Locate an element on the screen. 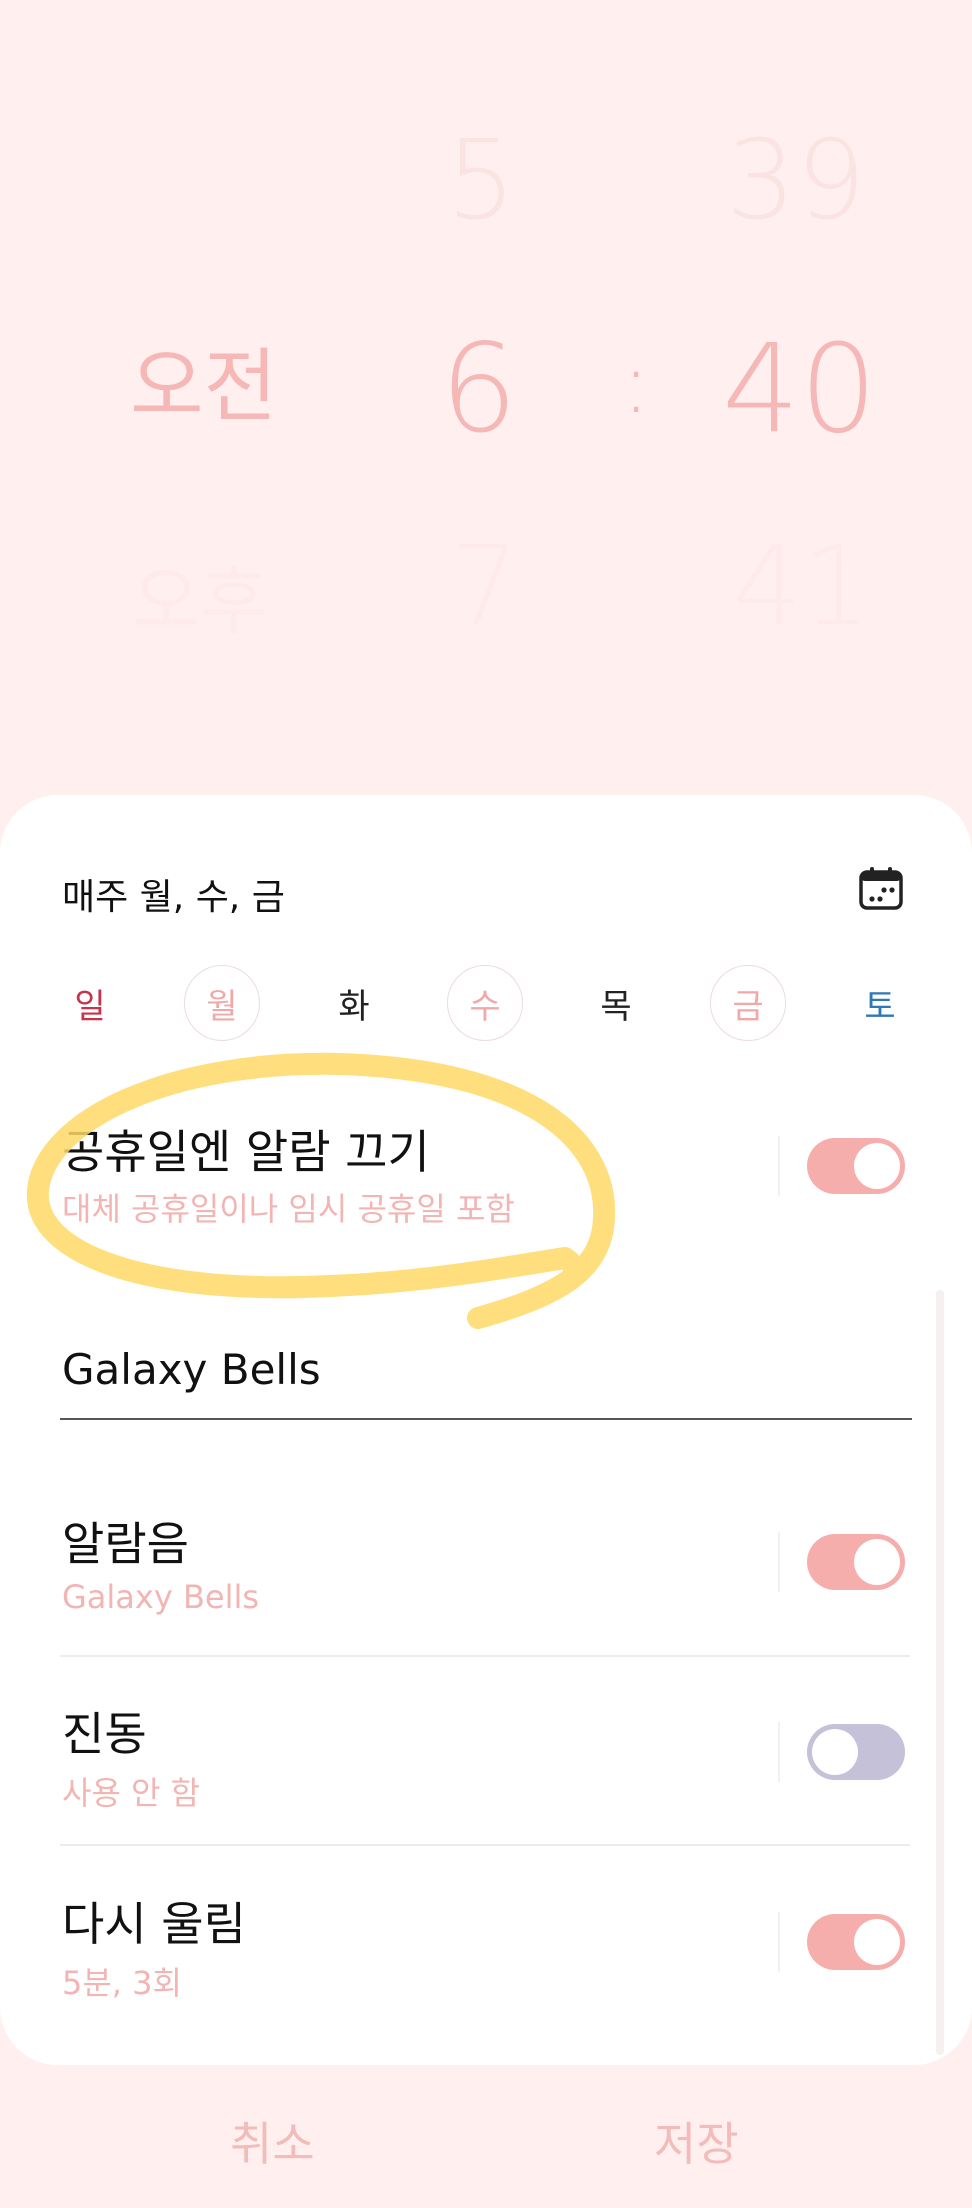 This screenshot has width=972, height=2208. alarm-sound-toggle is located at coordinates (856, 1562).